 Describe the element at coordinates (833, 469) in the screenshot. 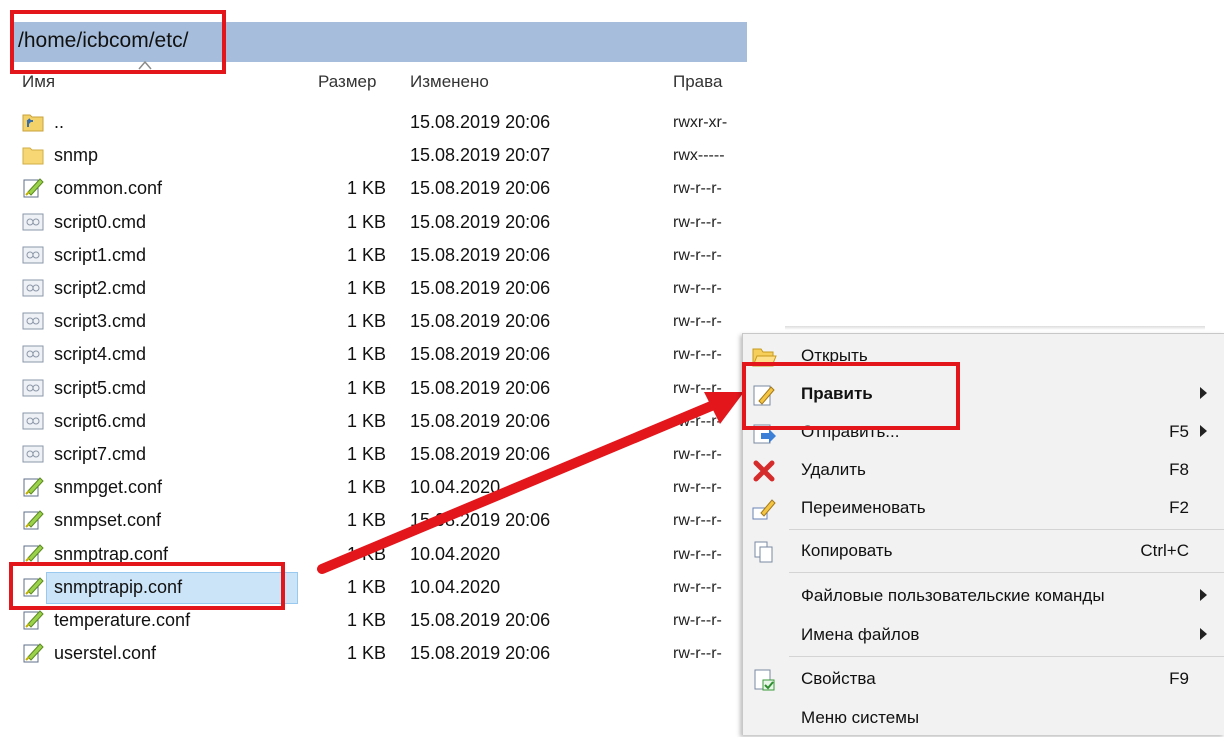

I see `menu-label-delete: Удалить` at that location.